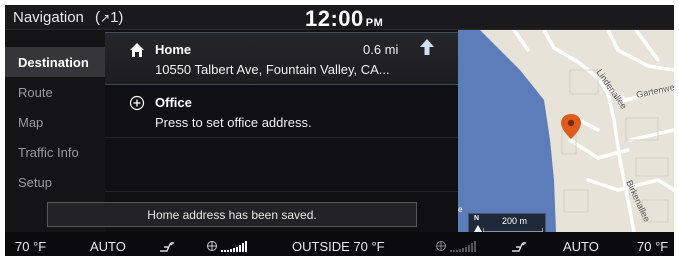  I want to click on location-arrow-icon: ↗, so click(105, 18).